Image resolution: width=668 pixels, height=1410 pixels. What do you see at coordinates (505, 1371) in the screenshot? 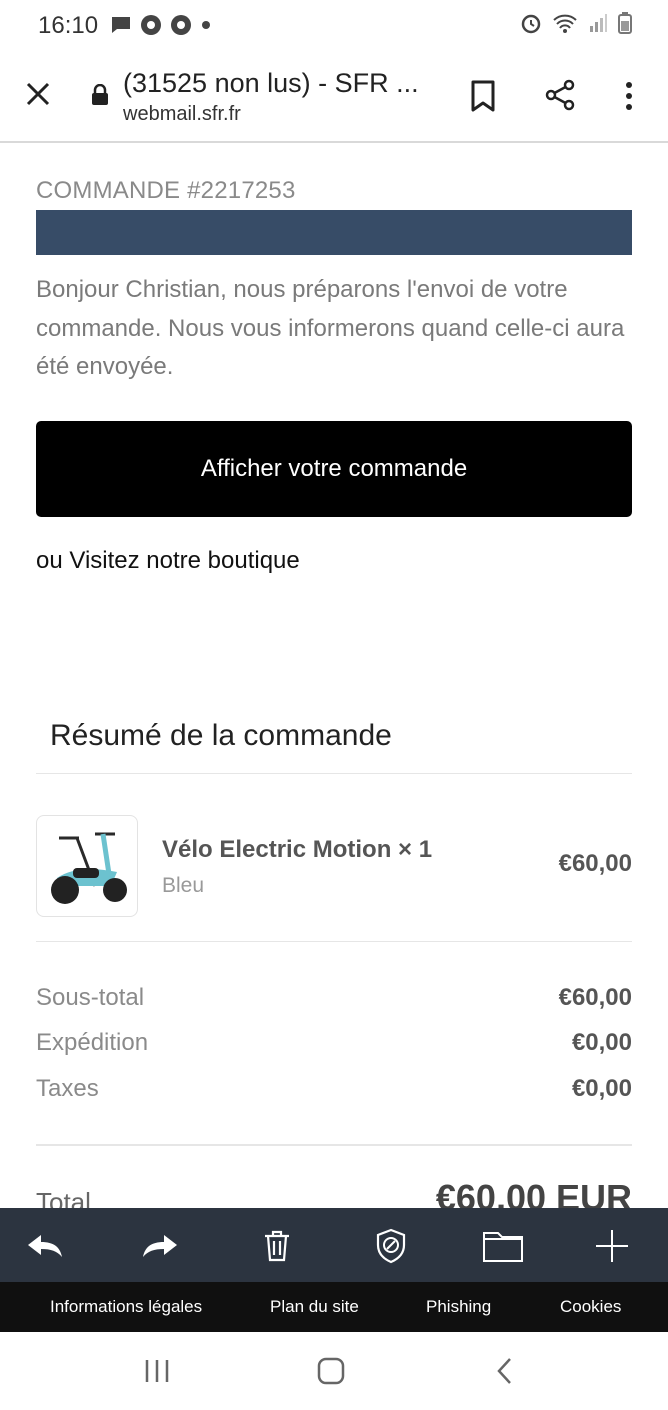
I see `back-icon` at bounding box center [505, 1371].